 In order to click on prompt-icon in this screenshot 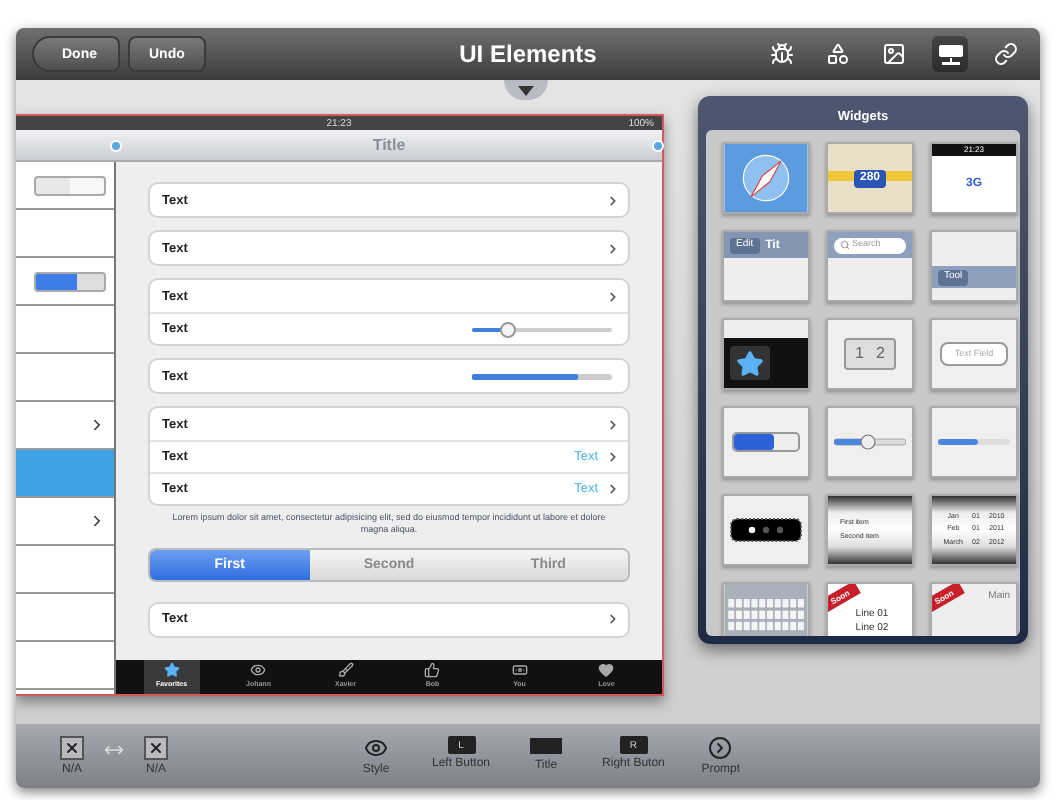, I will do `click(720, 748)`.